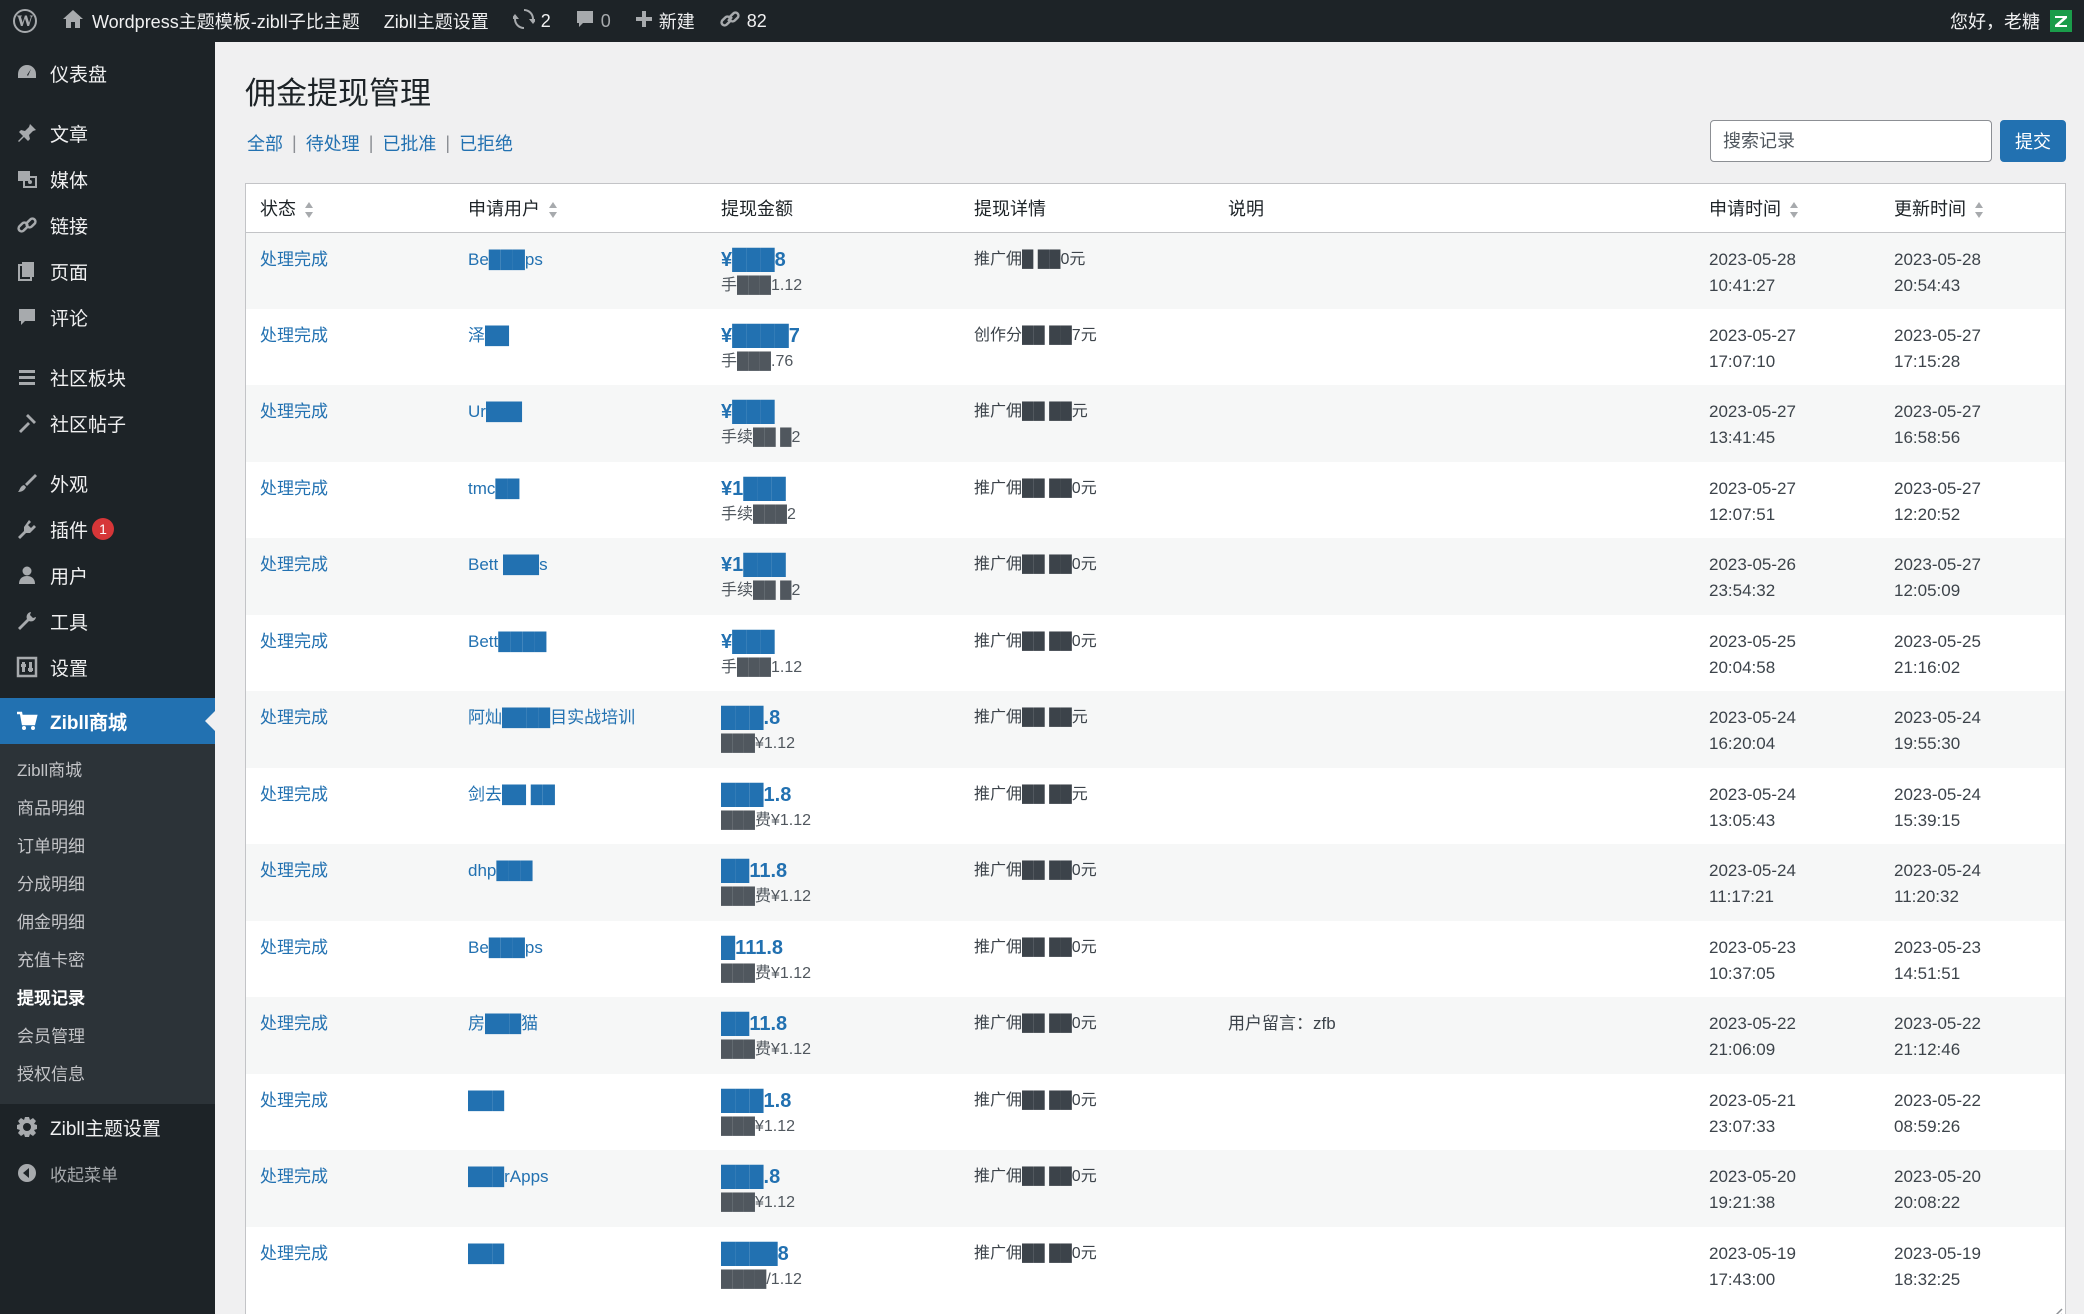 This screenshot has height=1314, width=2084. Describe the element at coordinates (507, 641) in the screenshot. I see `user-link: Bett████` at that location.